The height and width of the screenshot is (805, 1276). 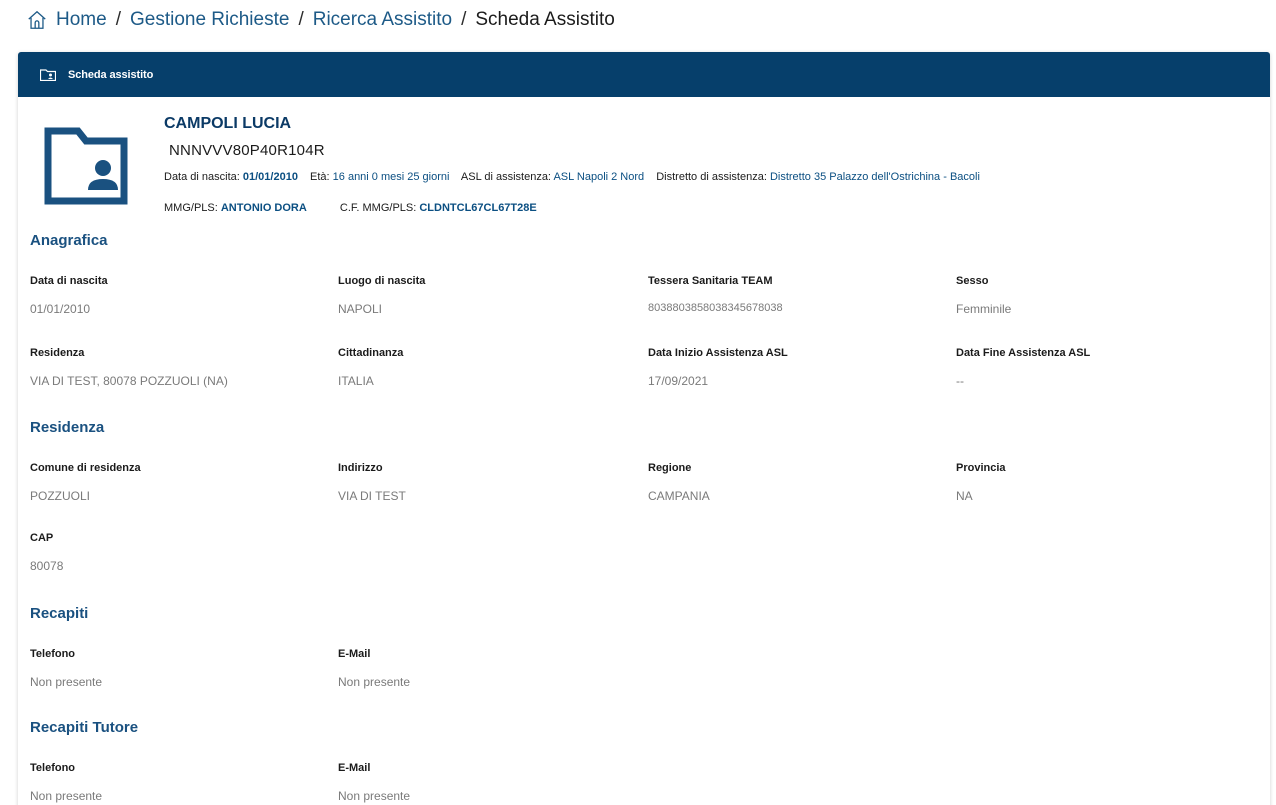 What do you see at coordinates (111, 74) in the screenshot?
I see `card-title: Scheda assistito` at bounding box center [111, 74].